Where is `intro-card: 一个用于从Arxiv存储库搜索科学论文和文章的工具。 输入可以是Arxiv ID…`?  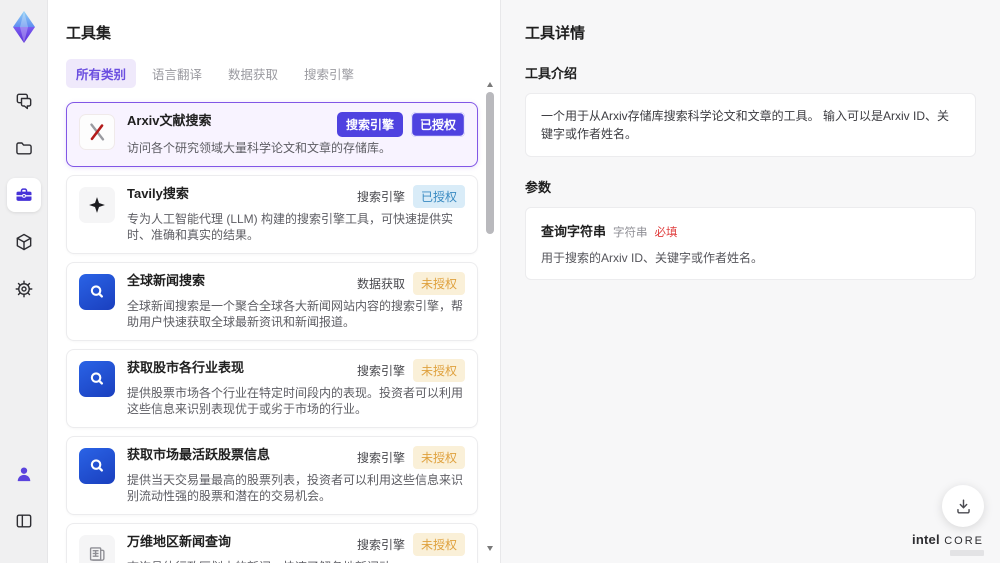 intro-card: 一个用于从Arxiv存储库搜索科学论文和文章的工具。 输入可以是Arxiv ID… is located at coordinates (750, 125).